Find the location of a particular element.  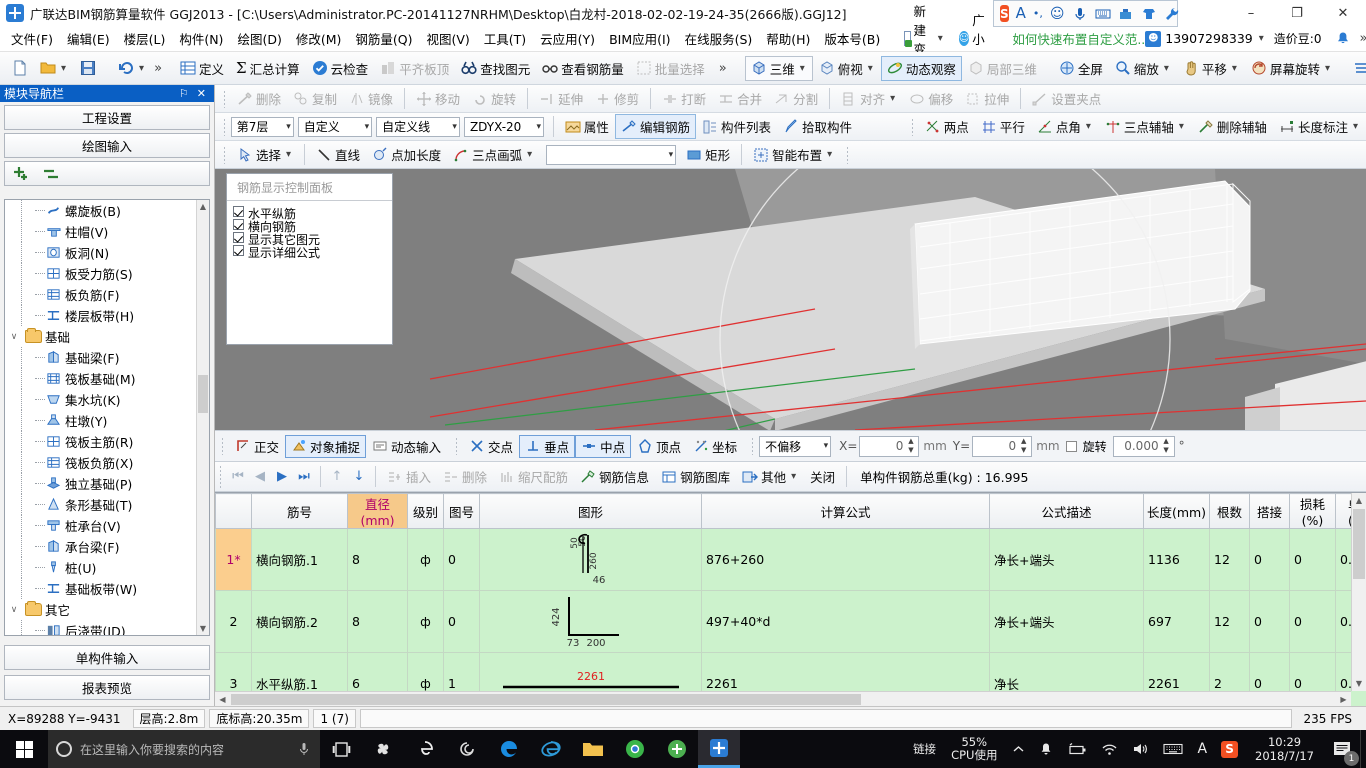

table-header-公式描述: 公式描述 is located at coordinates (1066, 511).